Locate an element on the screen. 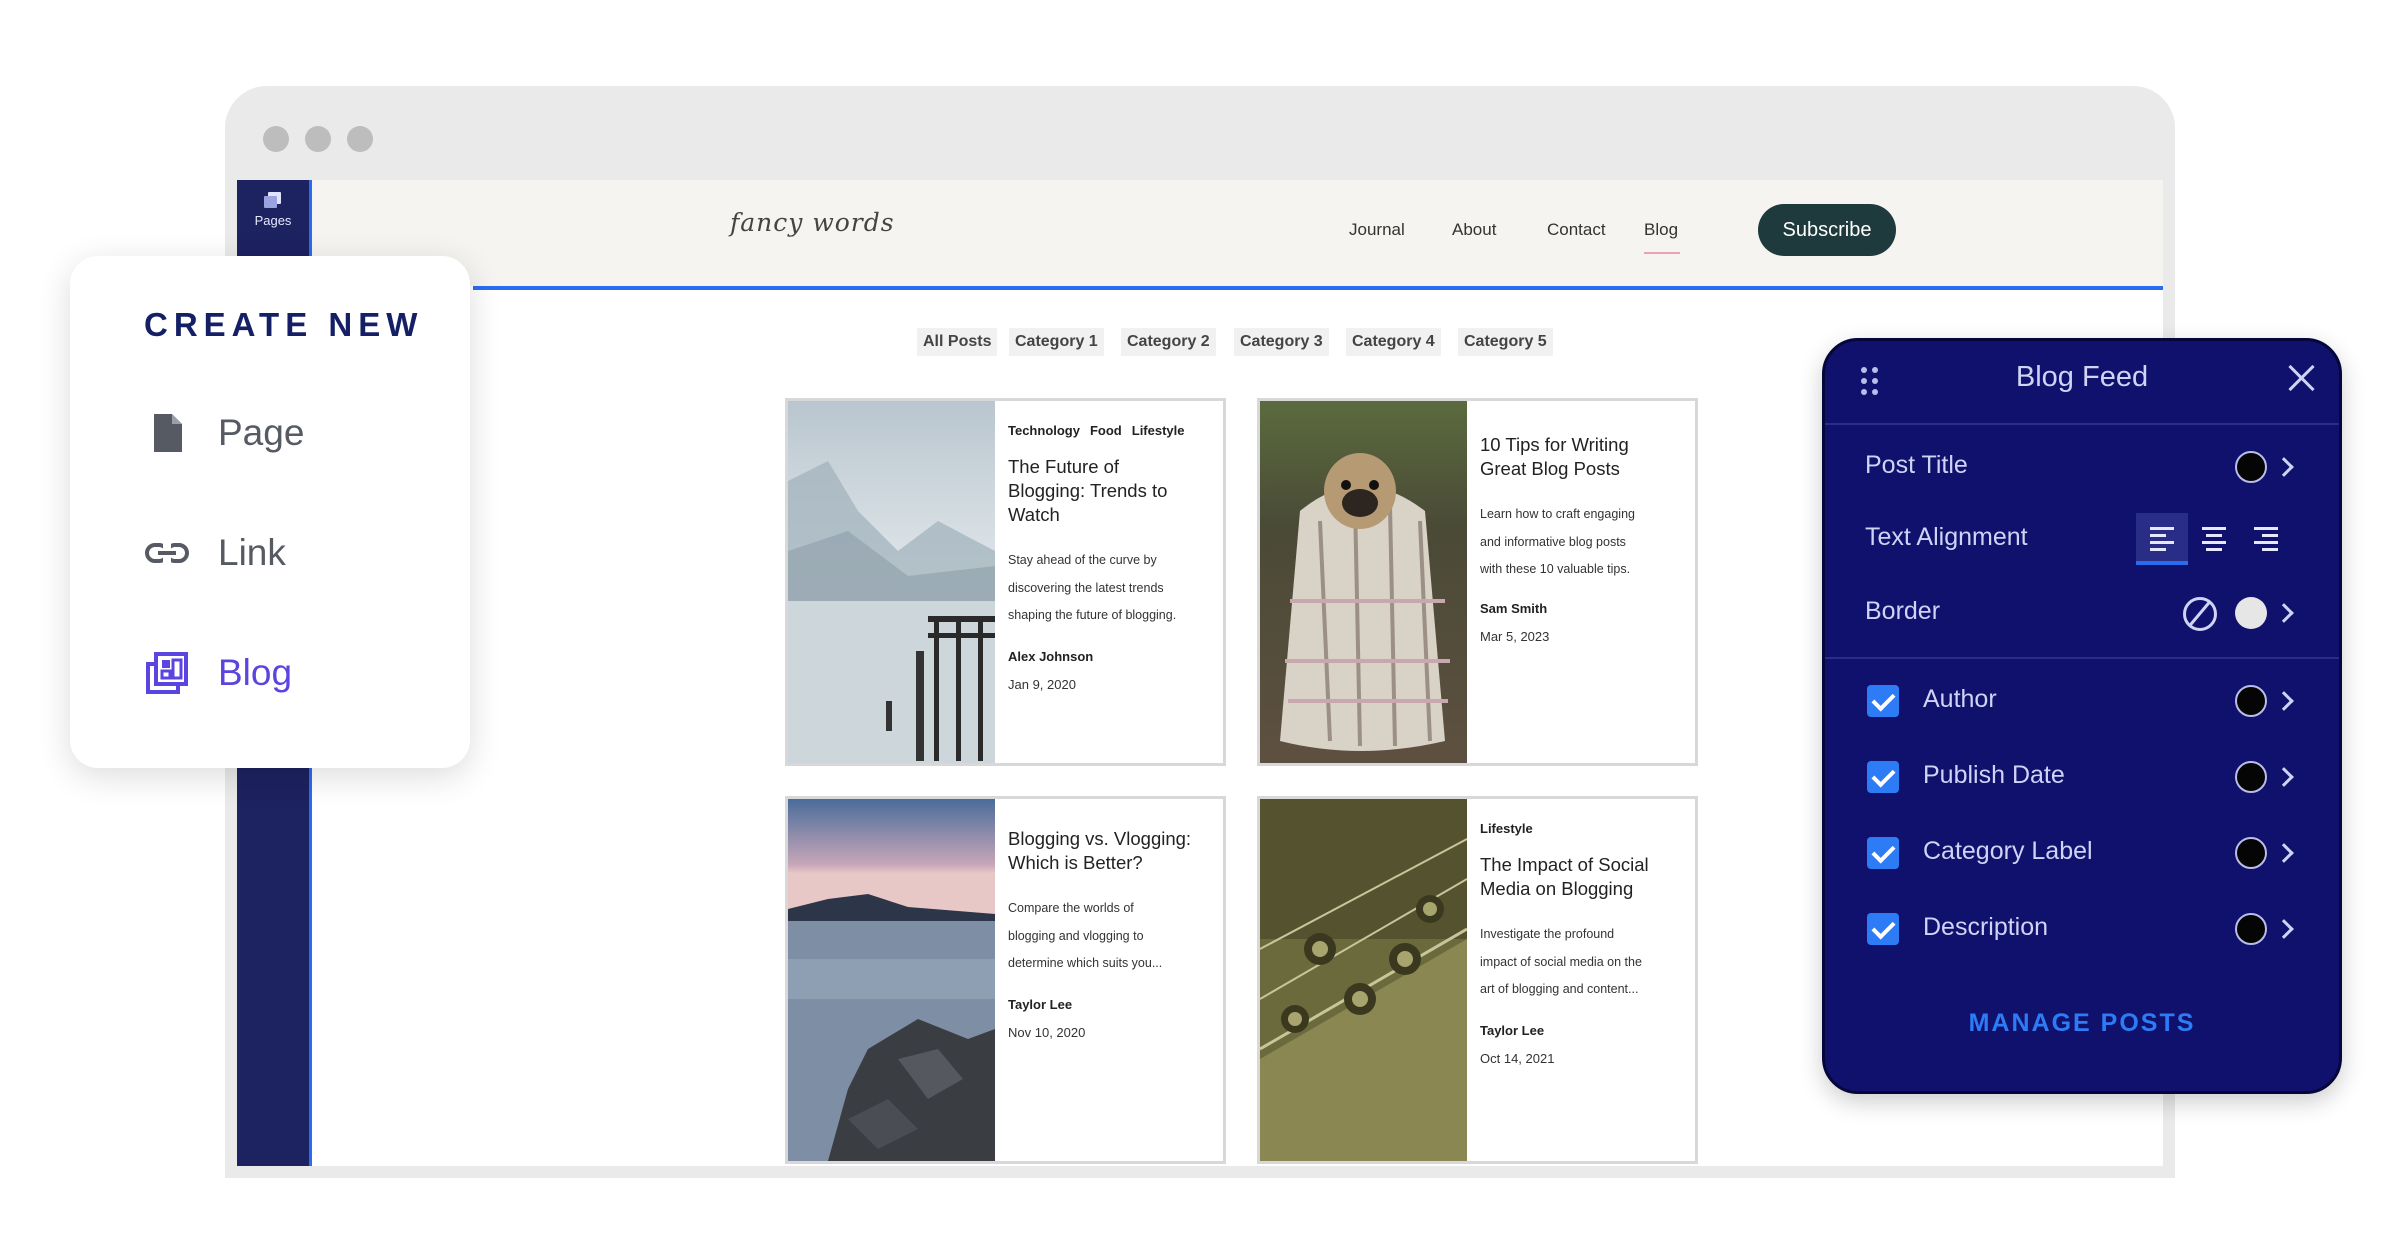  manage-posts-button: MANAGE POSTS is located at coordinates (2082, 1023).